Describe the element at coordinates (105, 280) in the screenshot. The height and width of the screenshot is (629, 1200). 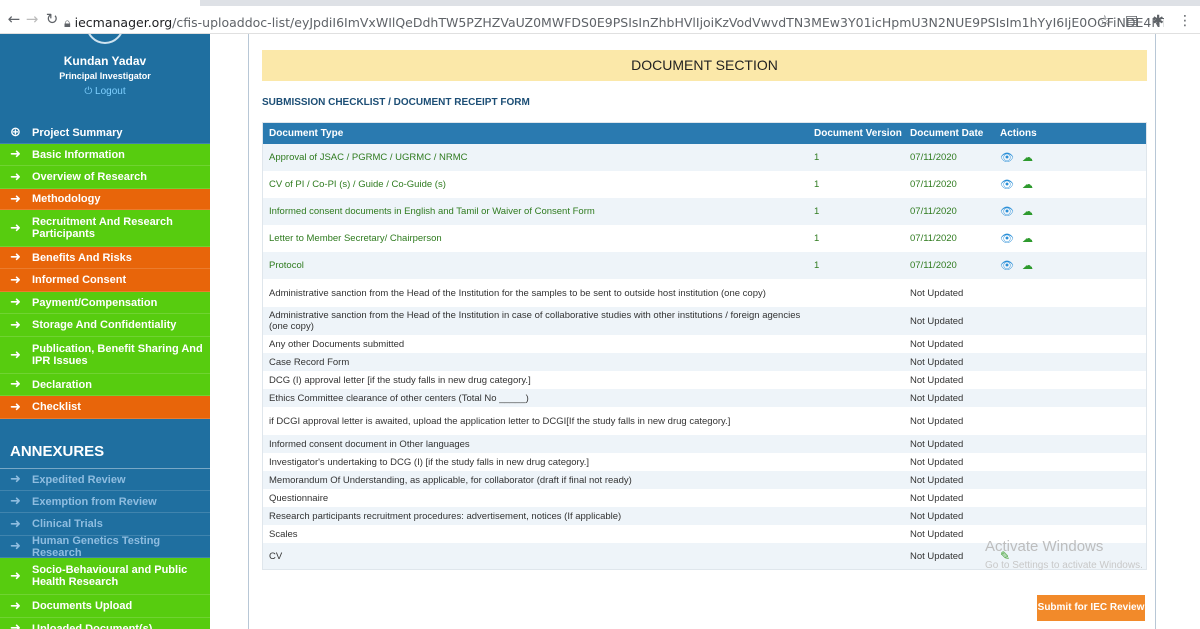
I see `sidebar-item: ➜ Informed Consent` at that location.